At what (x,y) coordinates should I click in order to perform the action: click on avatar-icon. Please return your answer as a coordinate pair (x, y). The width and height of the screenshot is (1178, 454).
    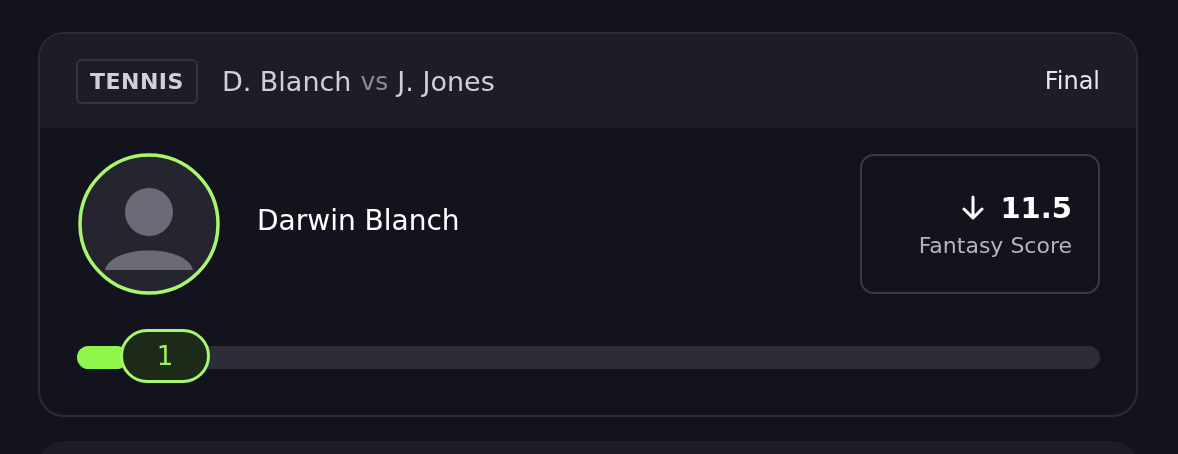
    Looking at the image, I should click on (149, 224).